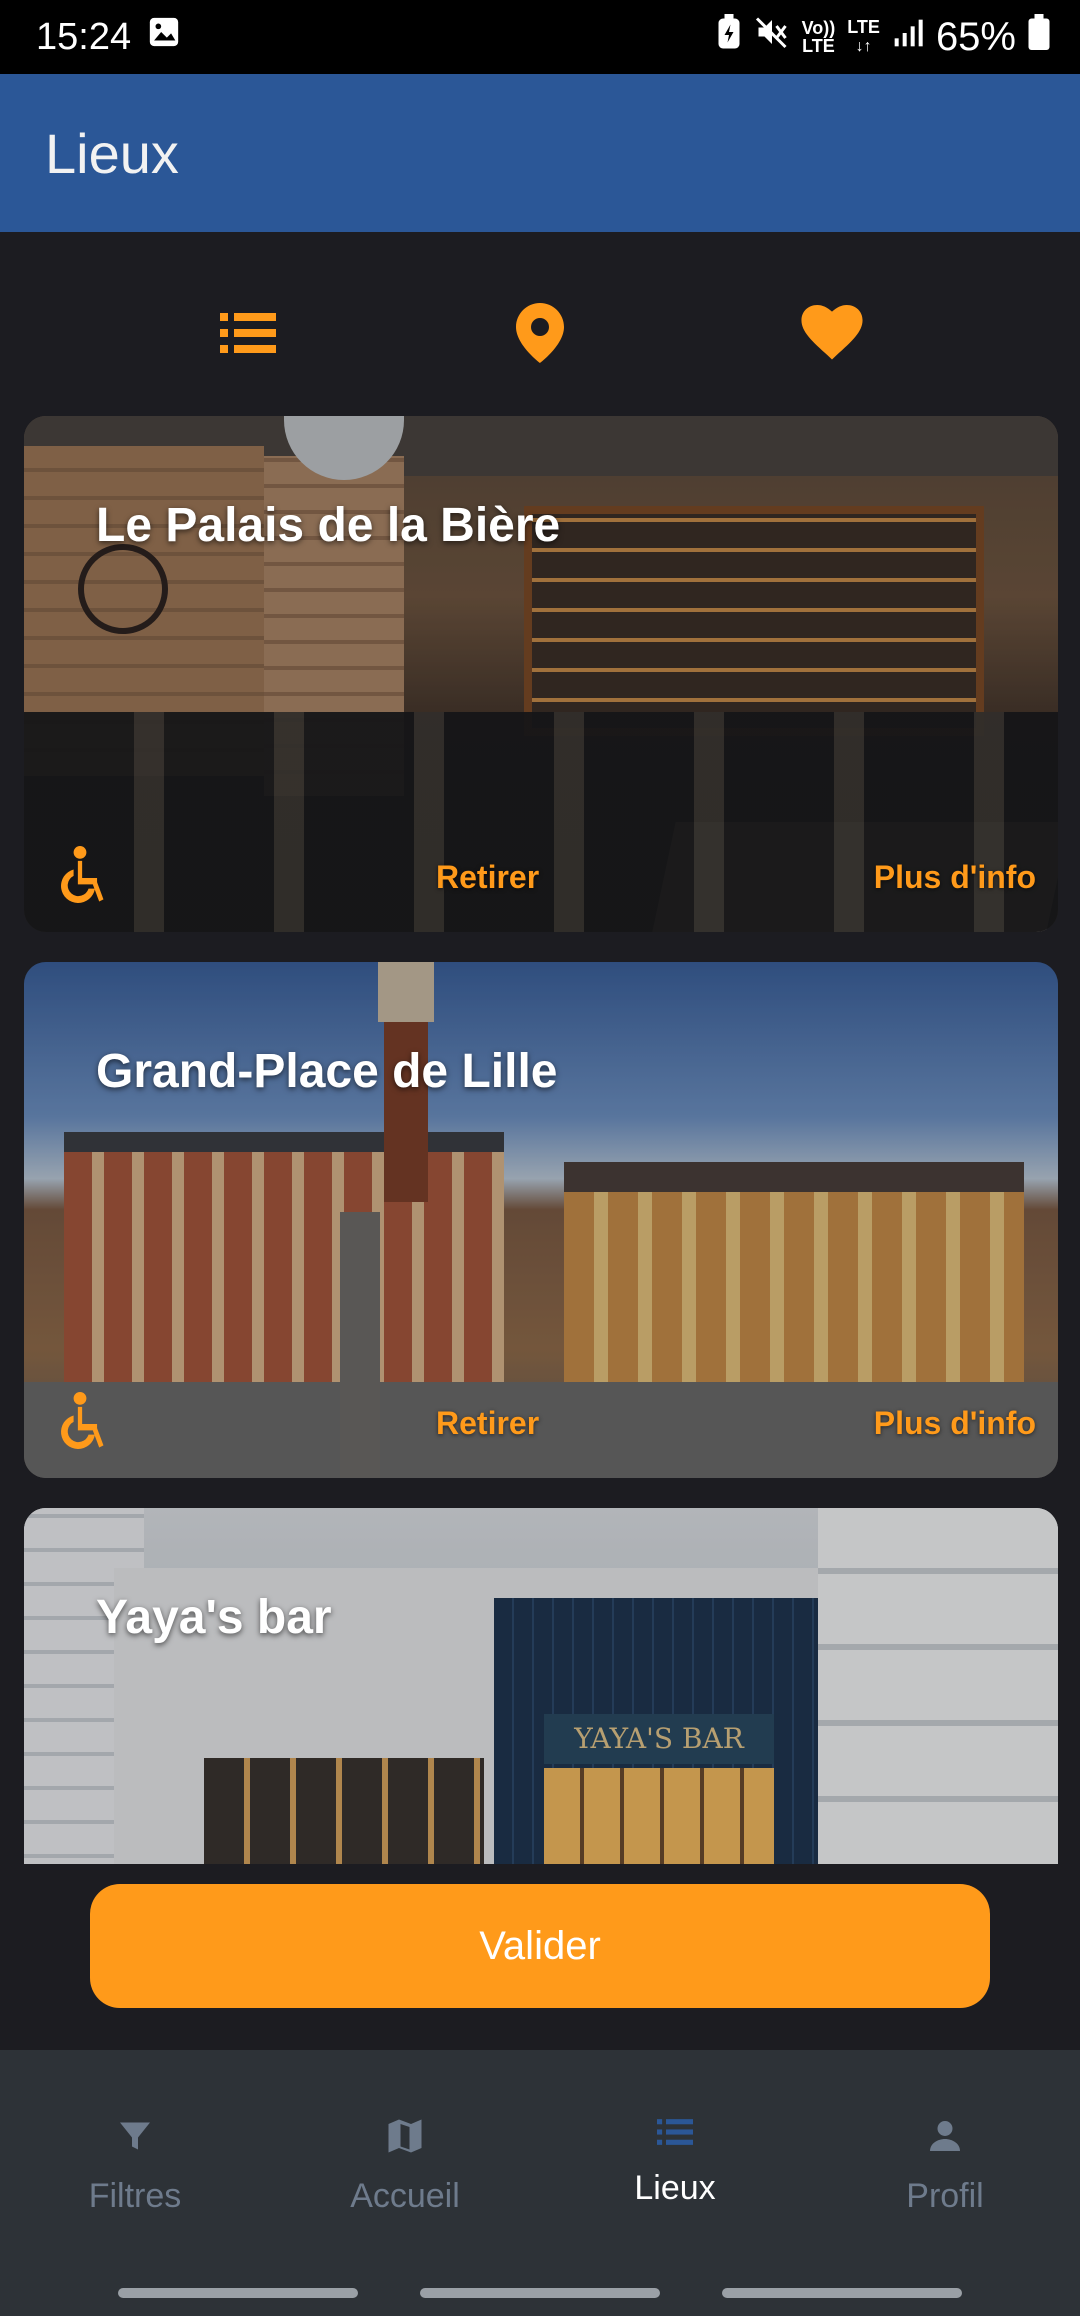 The height and width of the screenshot is (2316, 1080). What do you see at coordinates (818, 28) in the screenshot?
I see `volte-top: Vo))` at bounding box center [818, 28].